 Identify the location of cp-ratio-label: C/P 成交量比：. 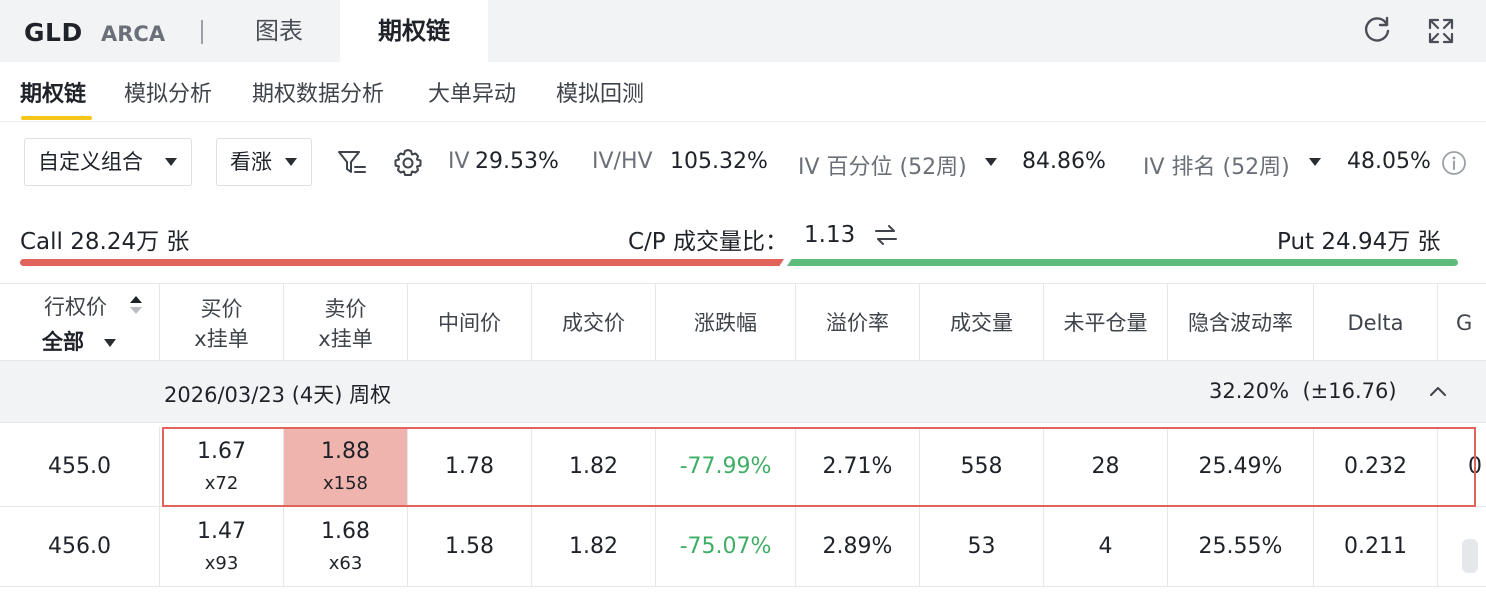
(708, 242).